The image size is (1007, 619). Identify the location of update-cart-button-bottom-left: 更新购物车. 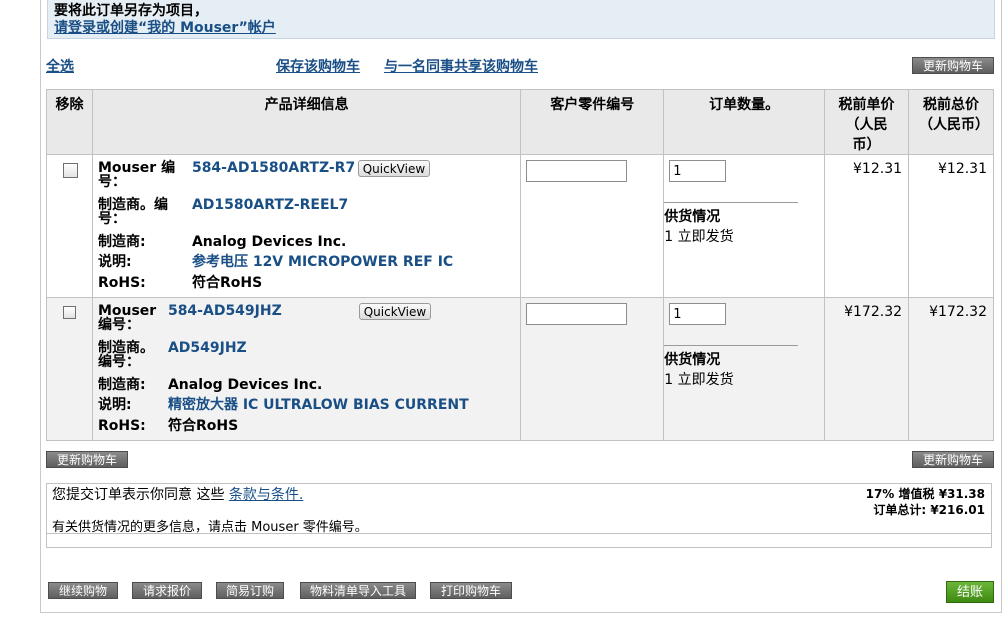
(87, 459).